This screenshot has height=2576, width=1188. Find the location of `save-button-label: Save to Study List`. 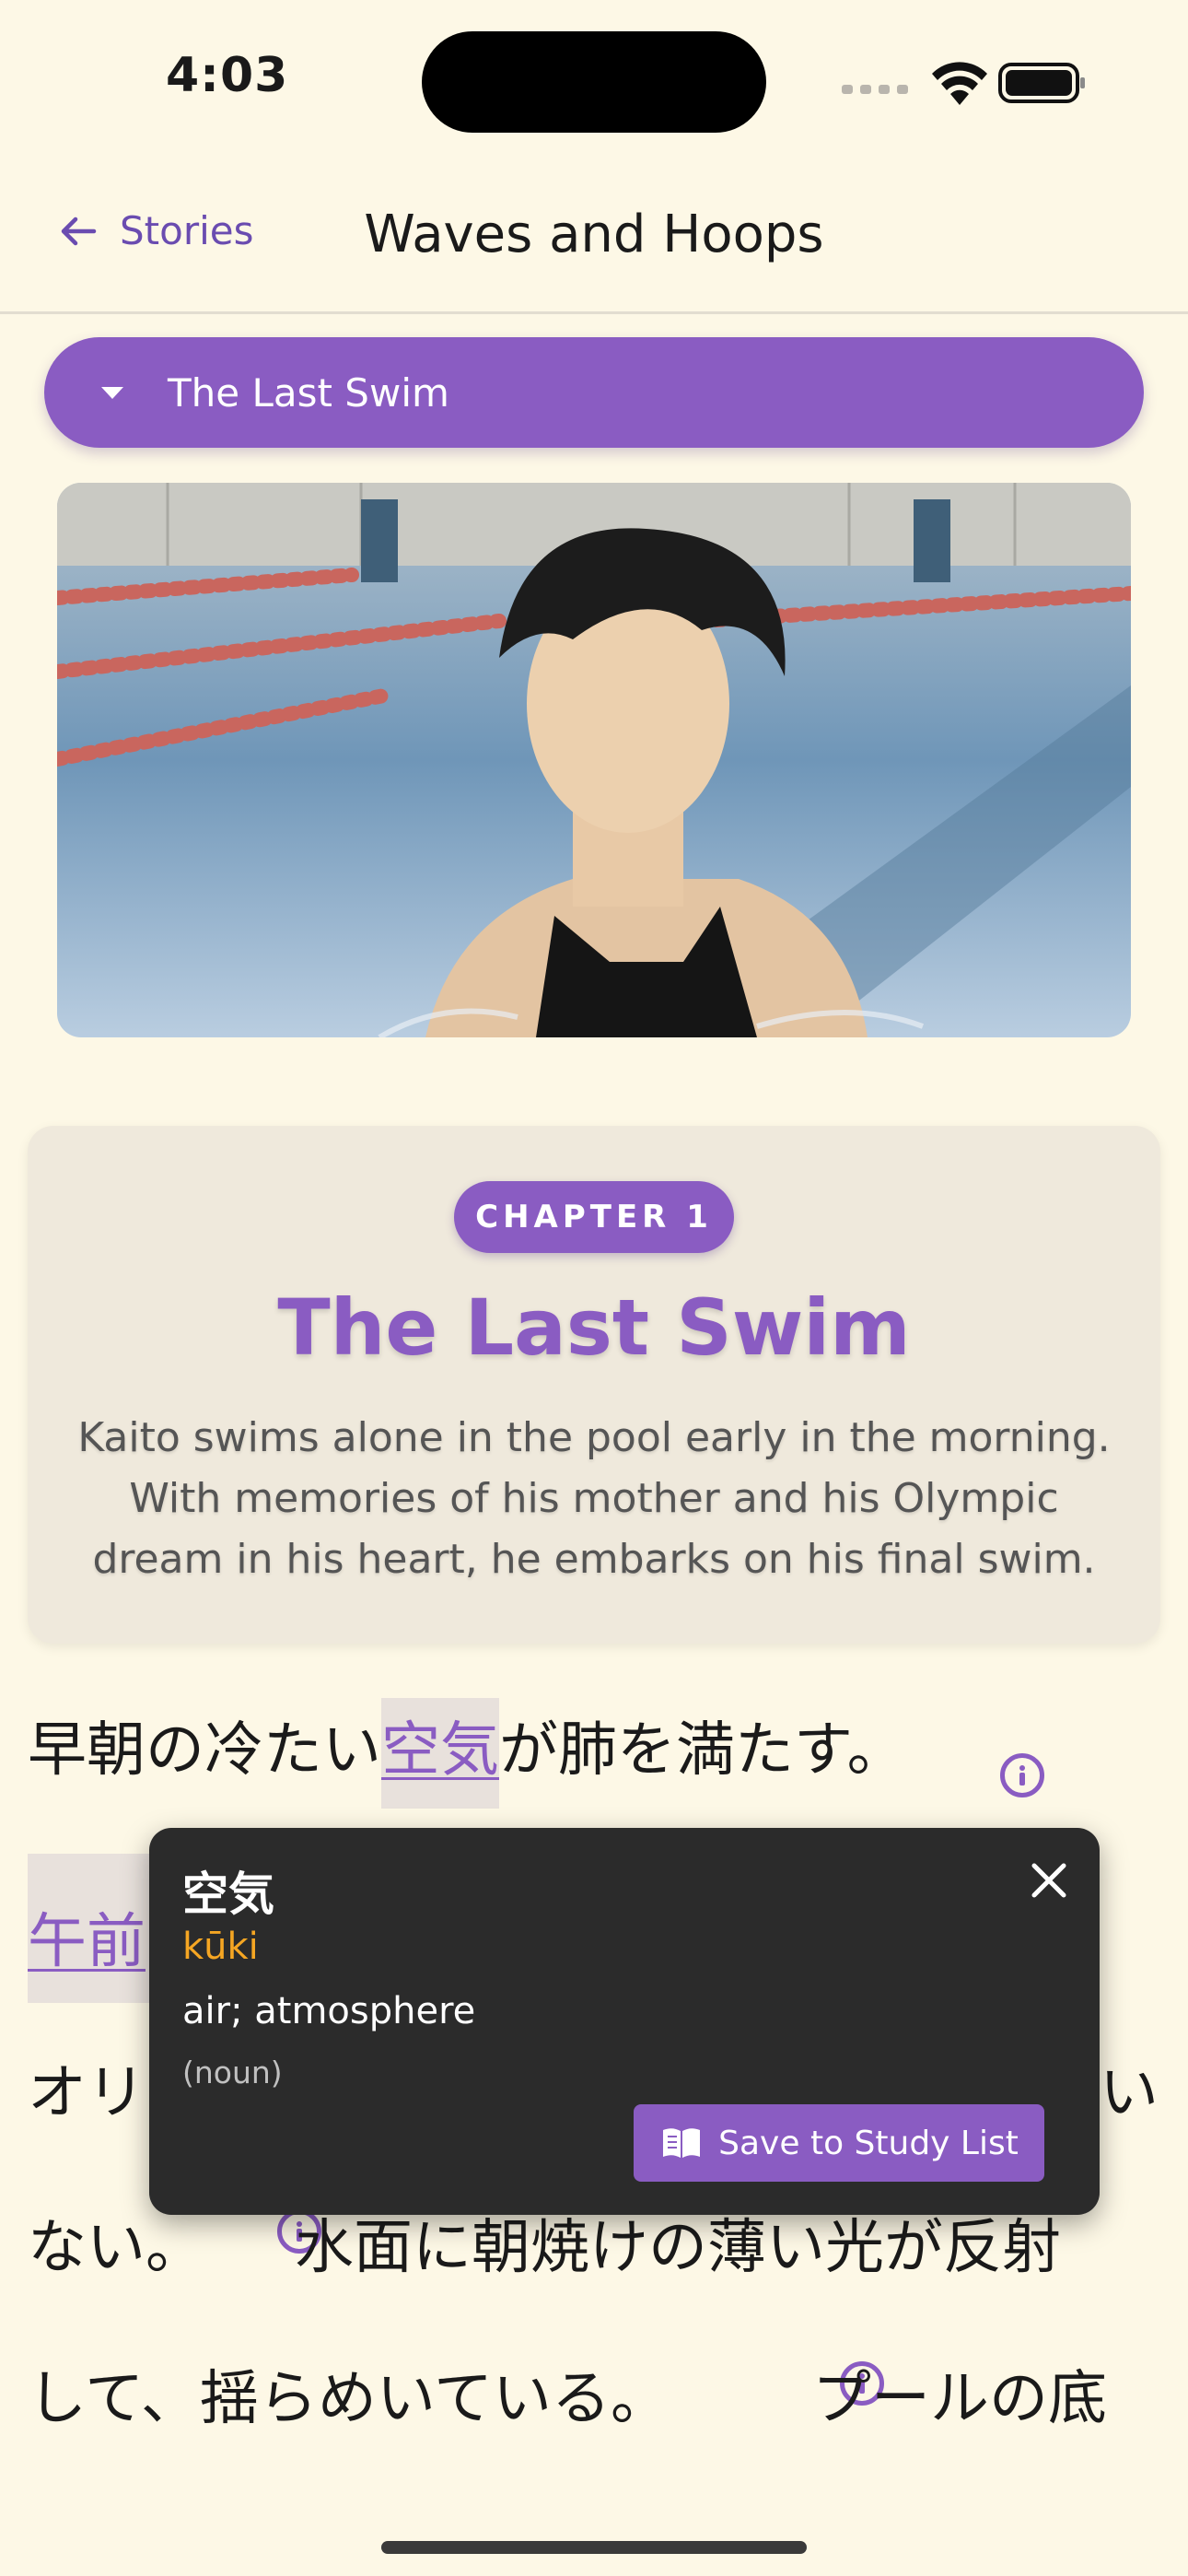

save-button-label: Save to Study List is located at coordinates (869, 2143).